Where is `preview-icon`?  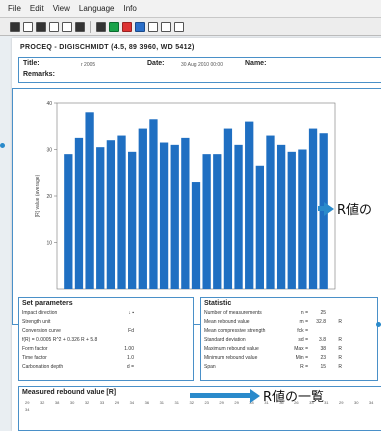 preview-icon is located at coordinates (67, 26).